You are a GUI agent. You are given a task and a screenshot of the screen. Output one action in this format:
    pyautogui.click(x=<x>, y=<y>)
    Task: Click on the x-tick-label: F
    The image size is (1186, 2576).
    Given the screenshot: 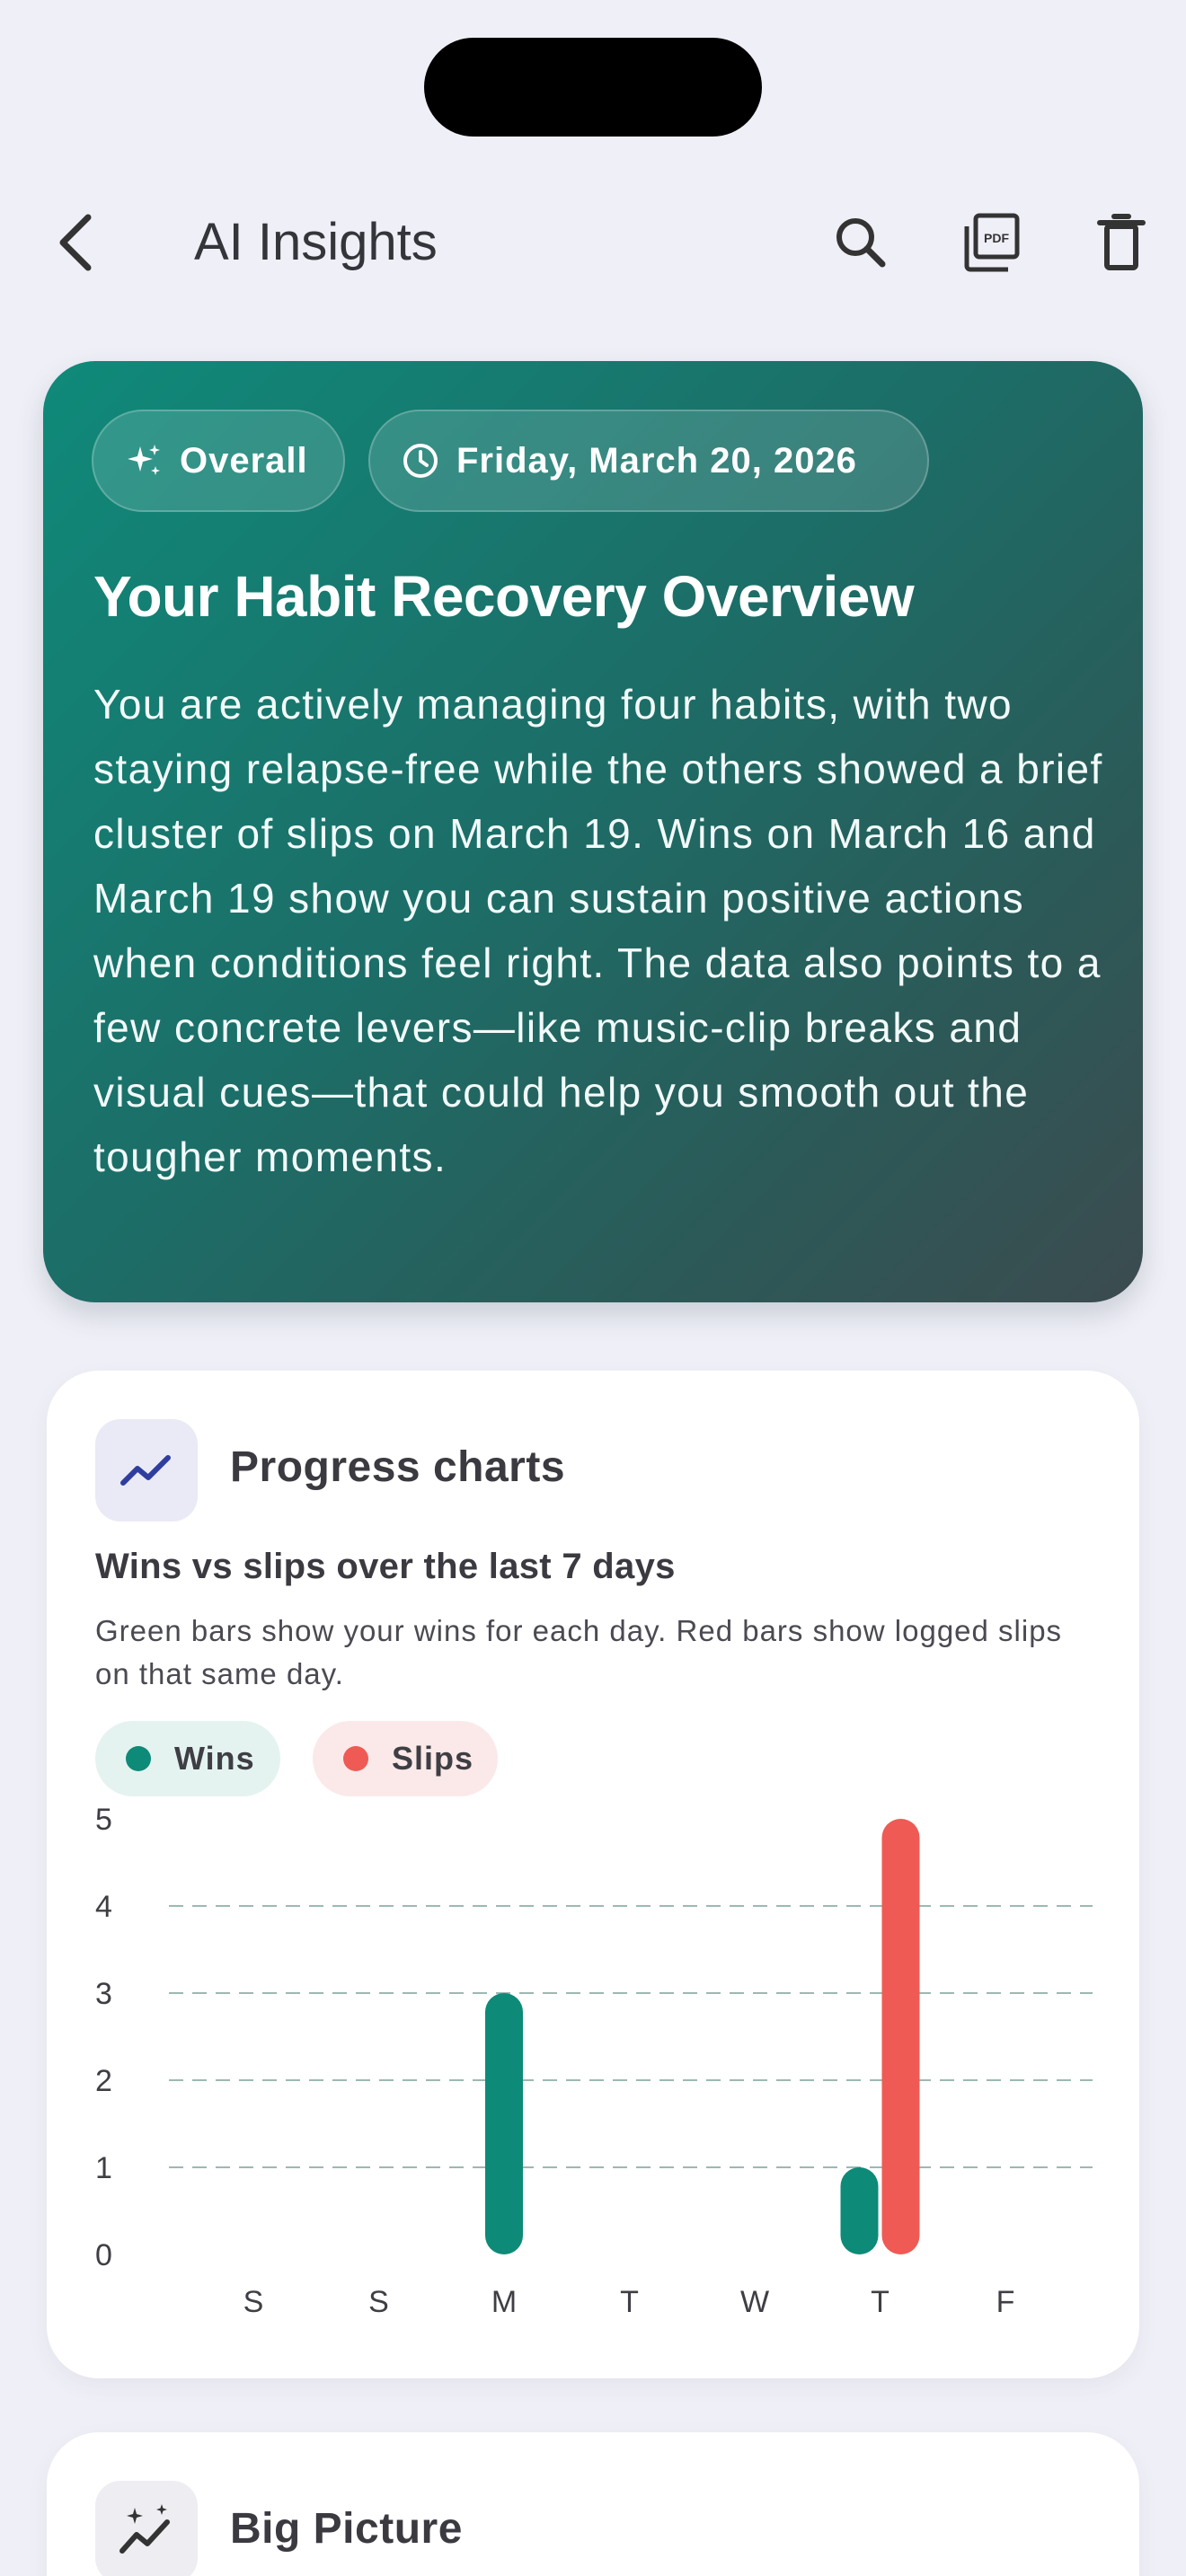 What is the action you would take?
    pyautogui.click(x=1005, y=2302)
    